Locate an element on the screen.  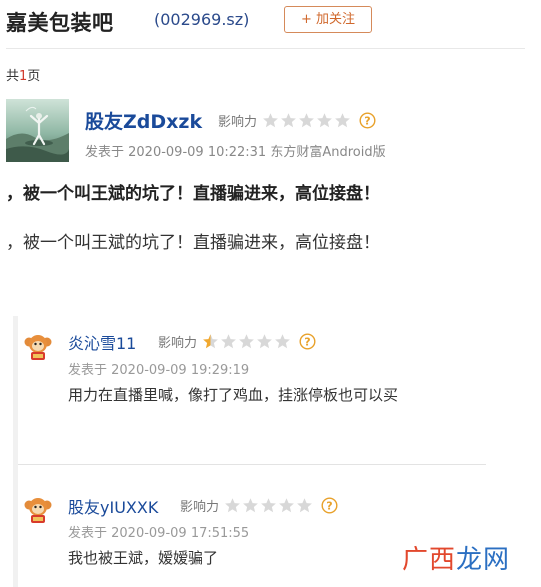
watermark-part-1: 广西 is located at coordinates (429, 560).